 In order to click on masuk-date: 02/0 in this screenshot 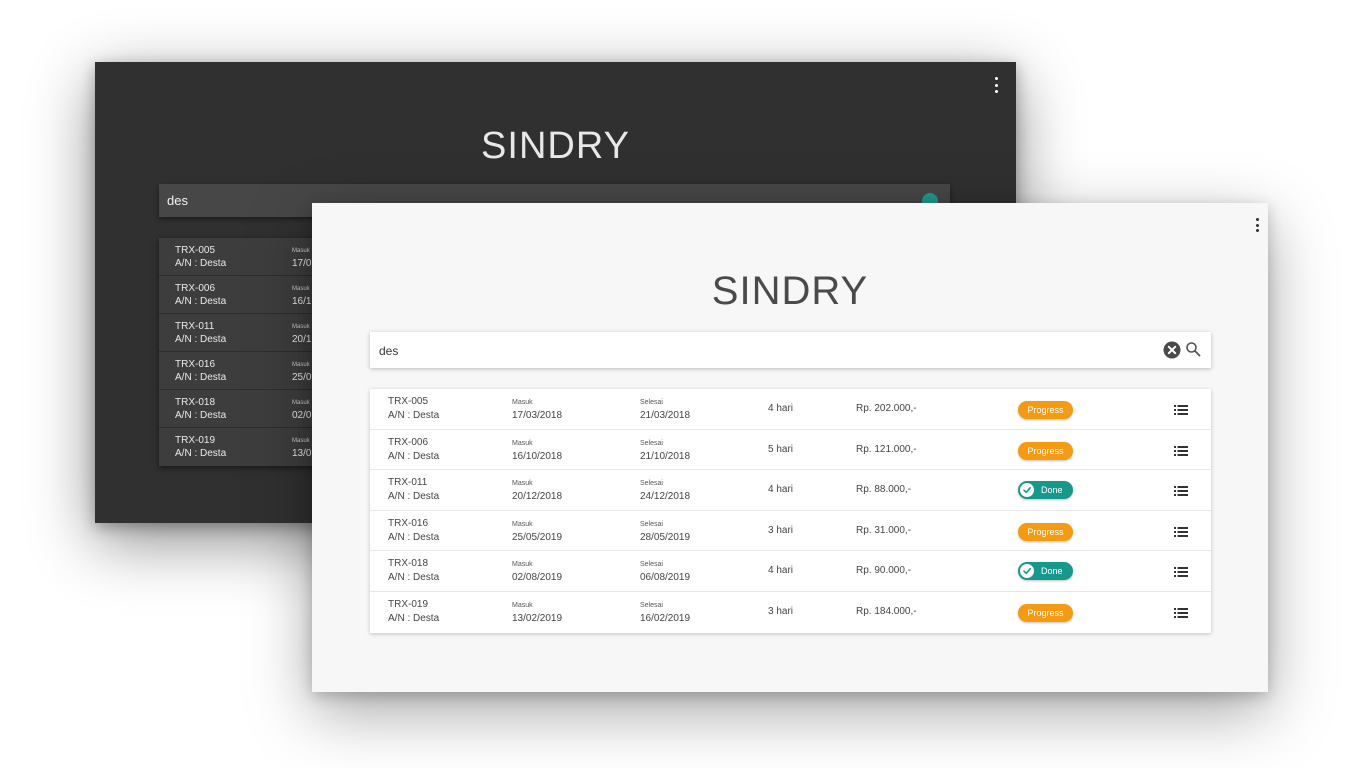, I will do `click(302, 415)`.